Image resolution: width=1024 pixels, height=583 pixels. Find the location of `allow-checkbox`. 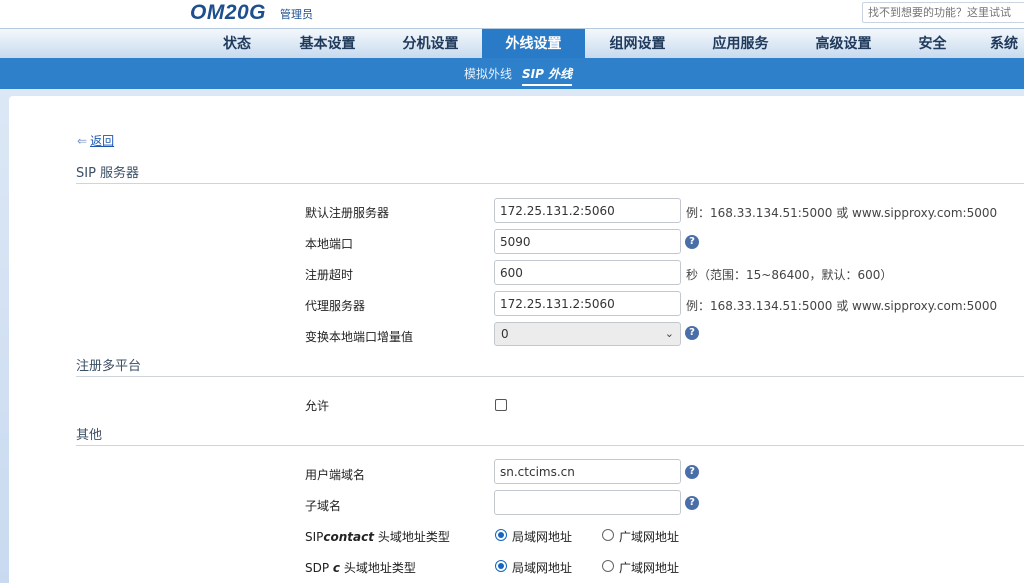

allow-checkbox is located at coordinates (501, 405).